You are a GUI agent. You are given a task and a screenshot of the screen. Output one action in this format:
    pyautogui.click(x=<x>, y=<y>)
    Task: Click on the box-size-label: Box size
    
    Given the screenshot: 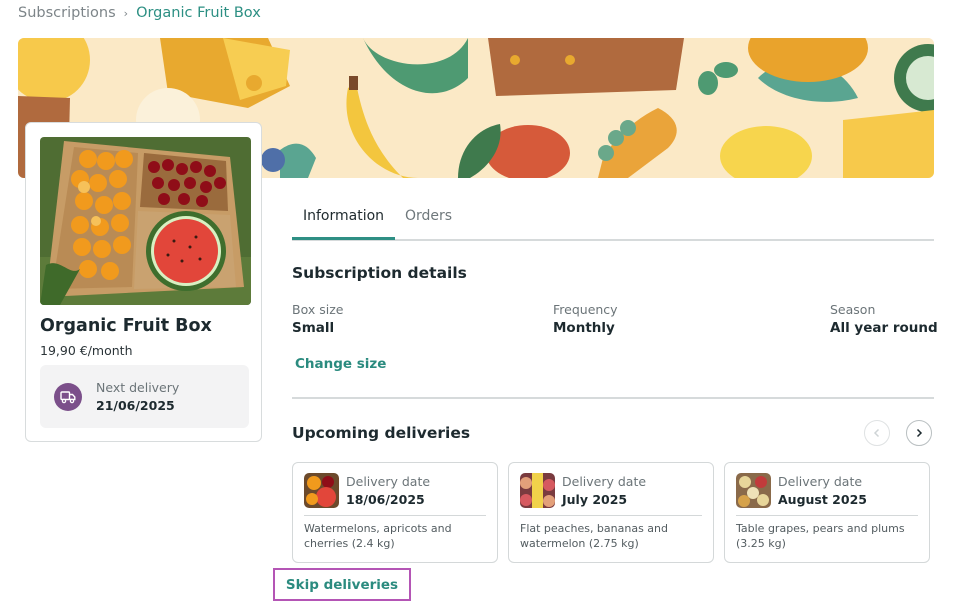 What is the action you would take?
    pyautogui.click(x=318, y=309)
    